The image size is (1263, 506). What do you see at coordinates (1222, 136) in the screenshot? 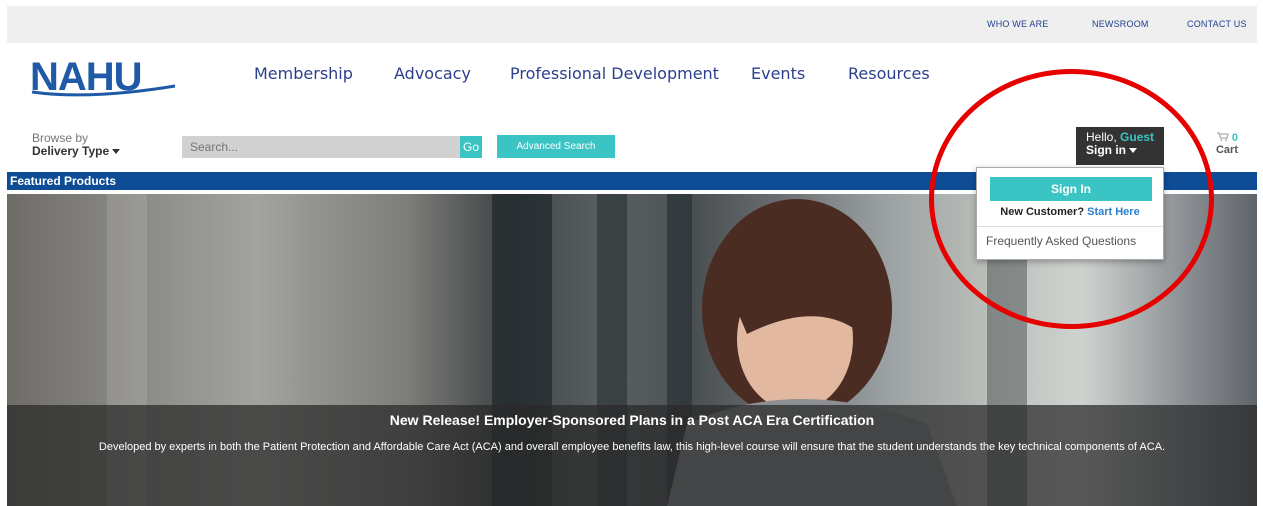
I see `cart-icon` at bounding box center [1222, 136].